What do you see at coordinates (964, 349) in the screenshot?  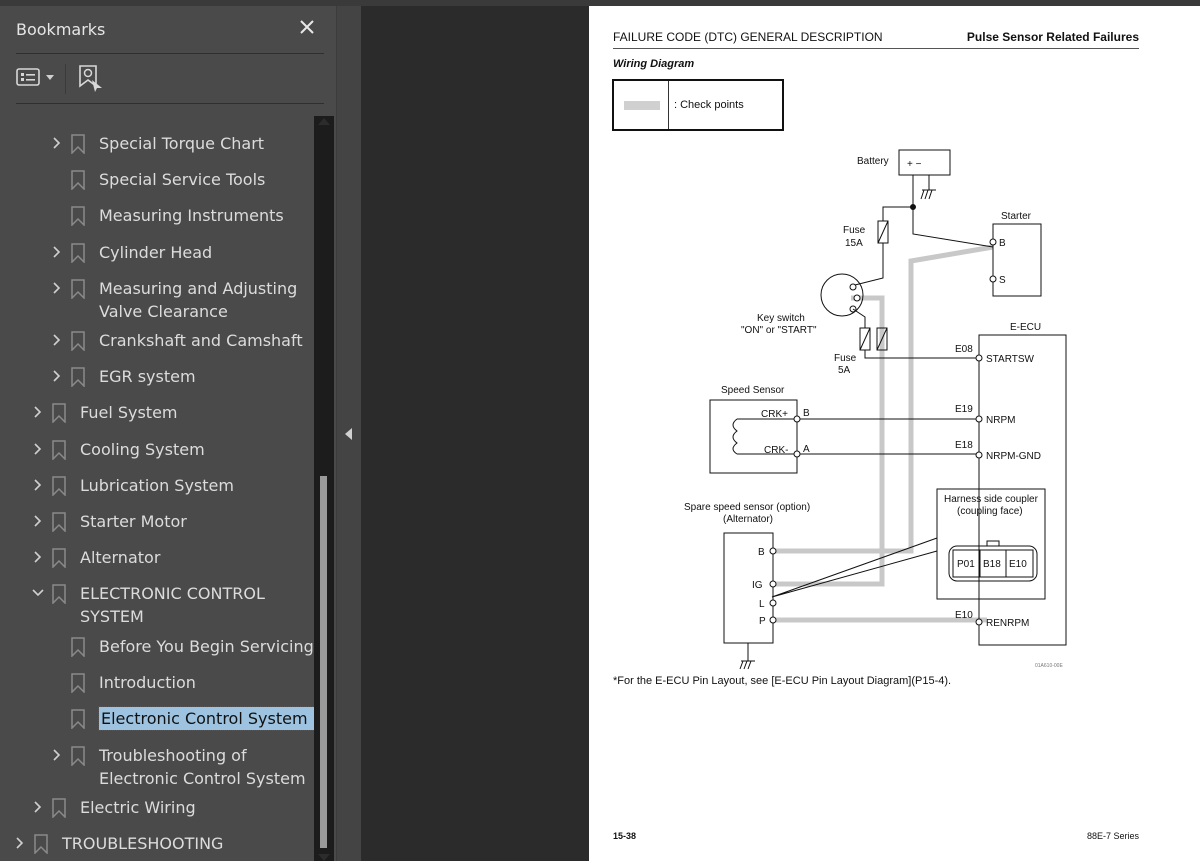 I see `label-e08: E08` at bounding box center [964, 349].